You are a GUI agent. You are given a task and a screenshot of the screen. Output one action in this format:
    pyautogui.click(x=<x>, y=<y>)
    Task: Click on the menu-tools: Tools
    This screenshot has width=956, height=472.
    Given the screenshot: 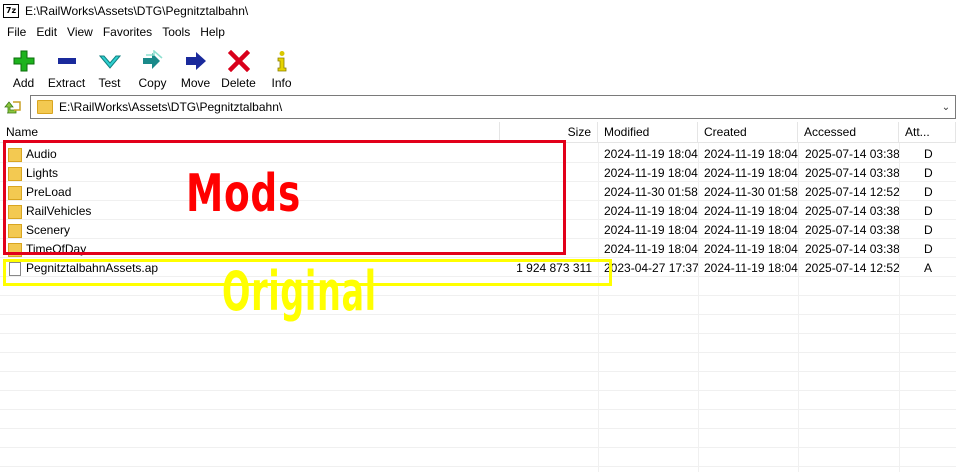 What is the action you would take?
    pyautogui.click(x=176, y=32)
    